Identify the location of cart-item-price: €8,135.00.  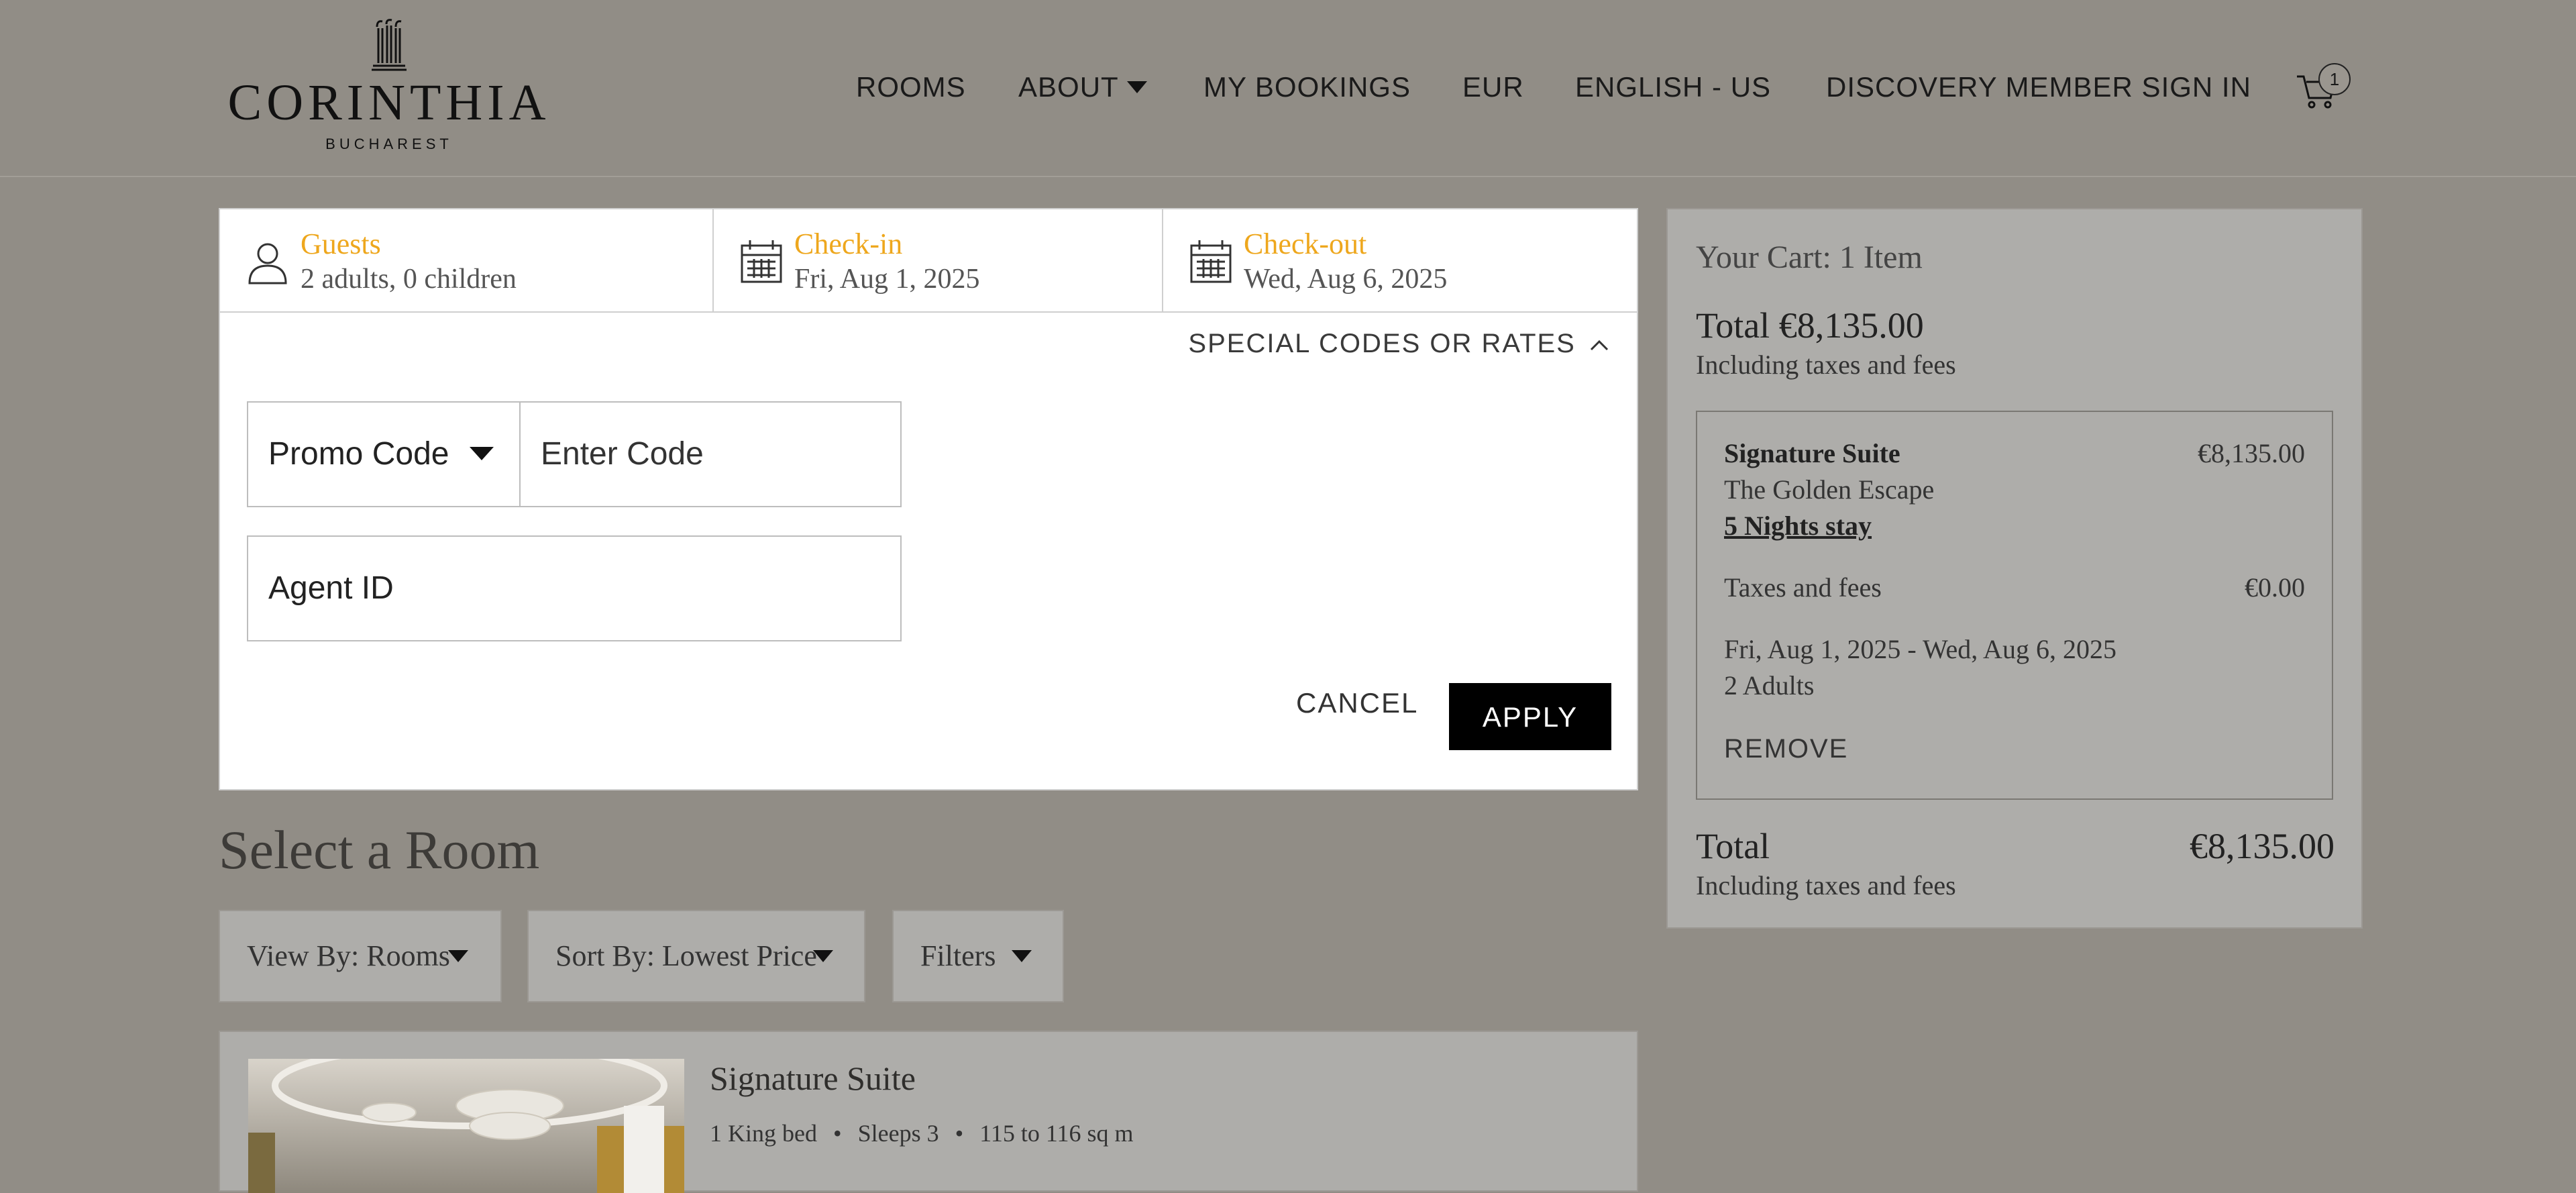
(2251, 453).